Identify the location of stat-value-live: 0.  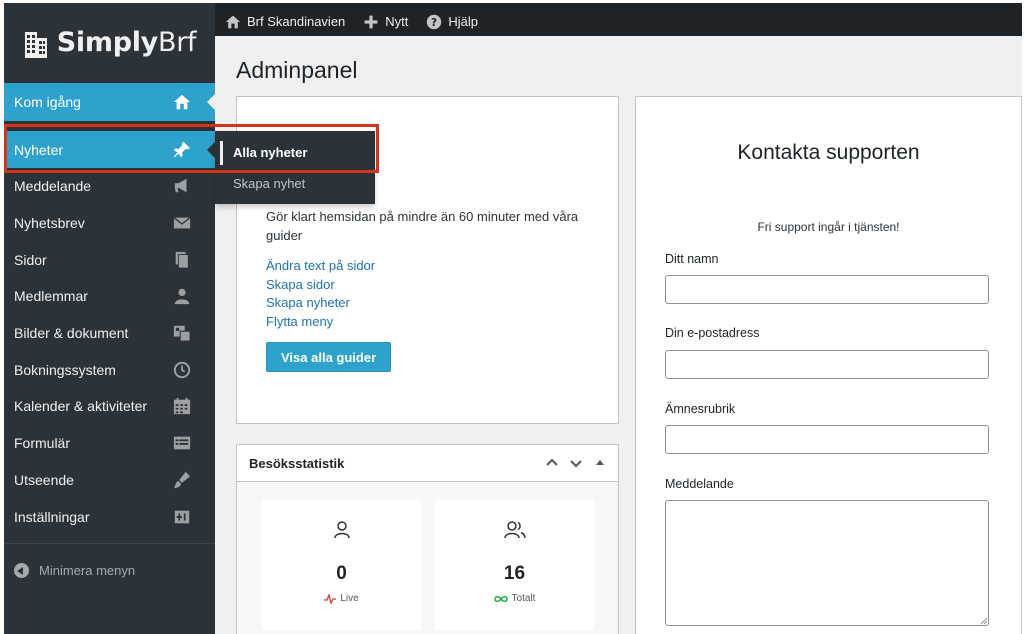
(341, 573).